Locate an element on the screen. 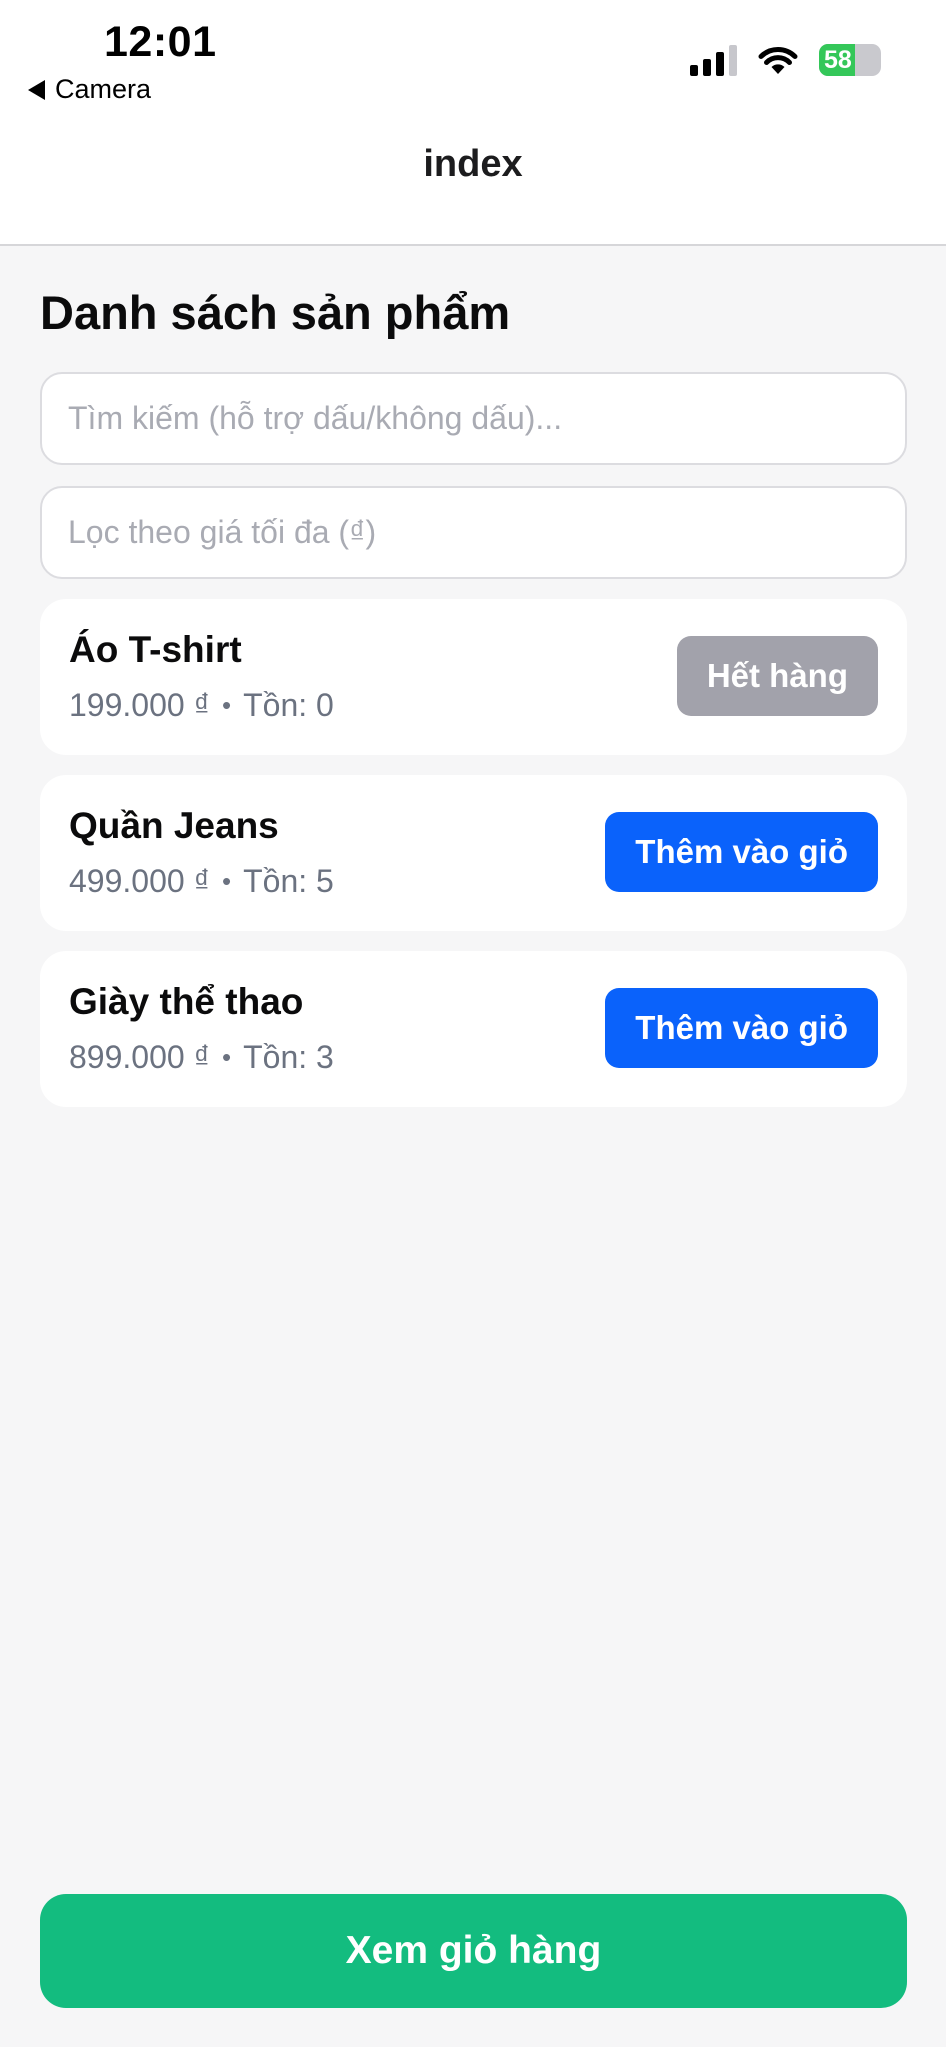  status-indicators: 58 is located at coordinates (785, 60).